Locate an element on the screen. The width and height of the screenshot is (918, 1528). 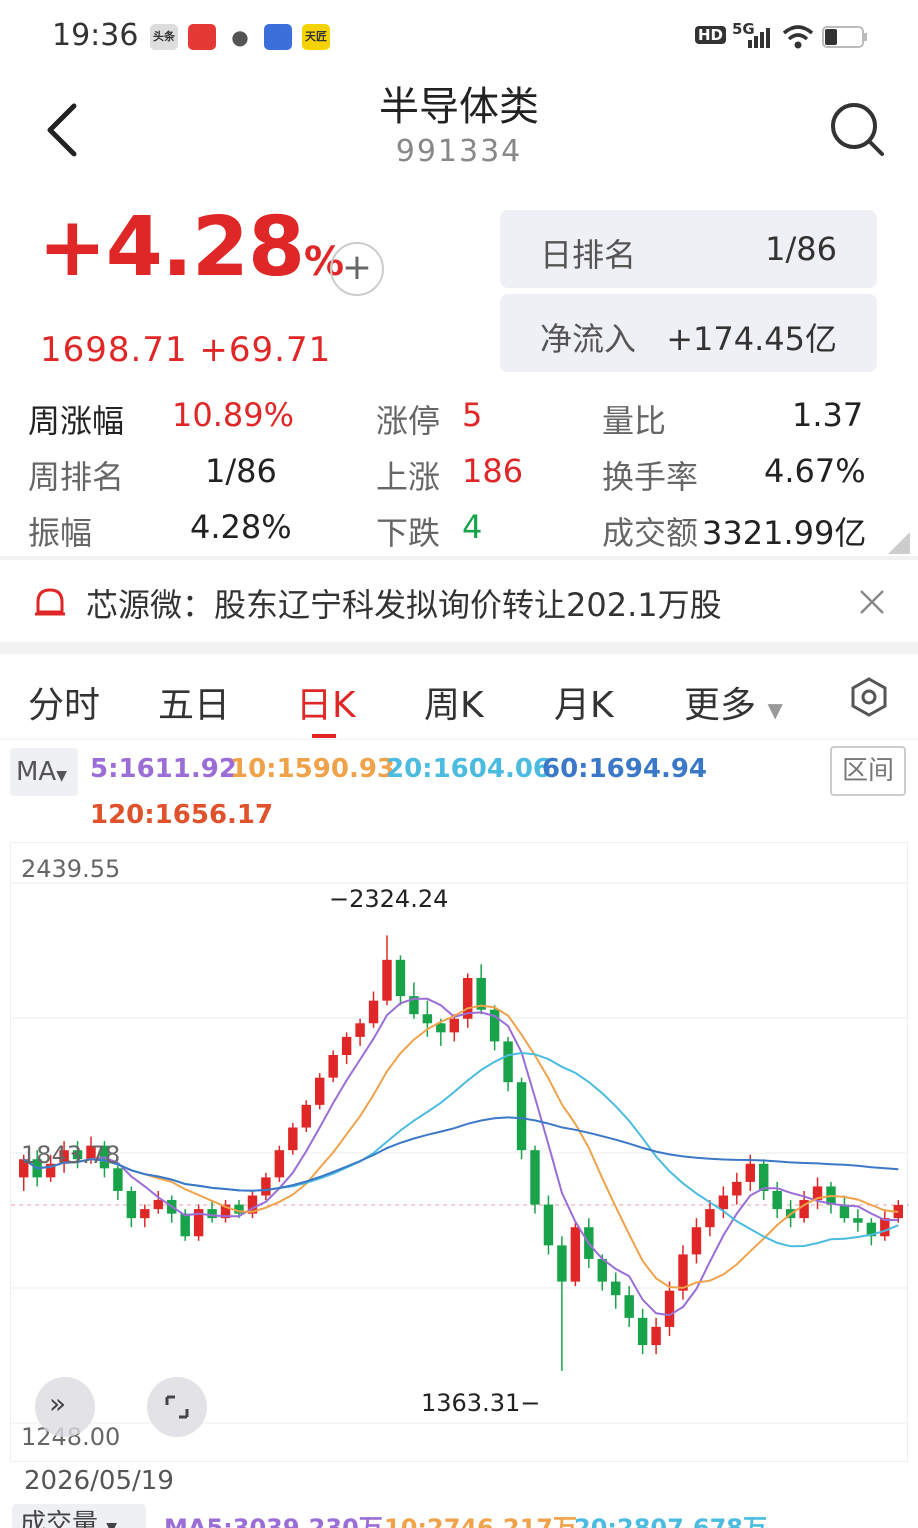
volume-ratio-value: 1.37 is located at coordinates (828, 415).